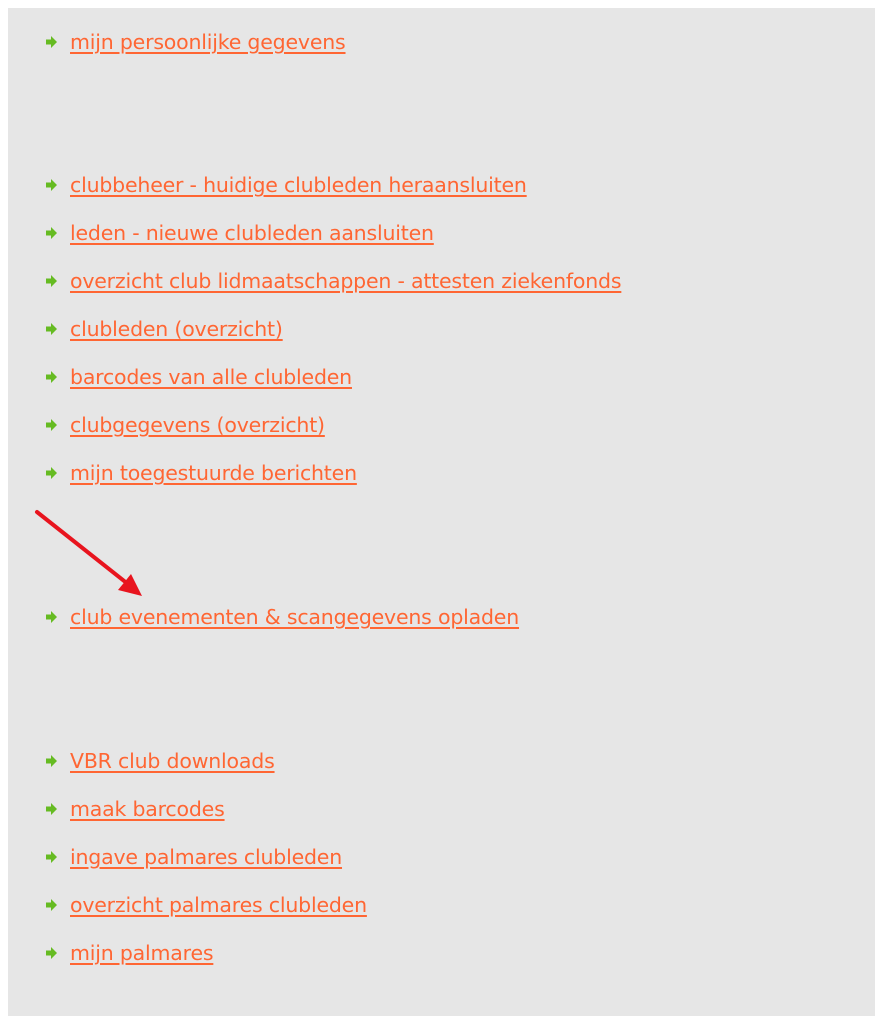 The width and height of the screenshot is (875, 1016). Describe the element at coordinates (176, 329) in the screenshot. I see `menu-link-clubleden-overzicht: clubleden (overzicht)` at that location.